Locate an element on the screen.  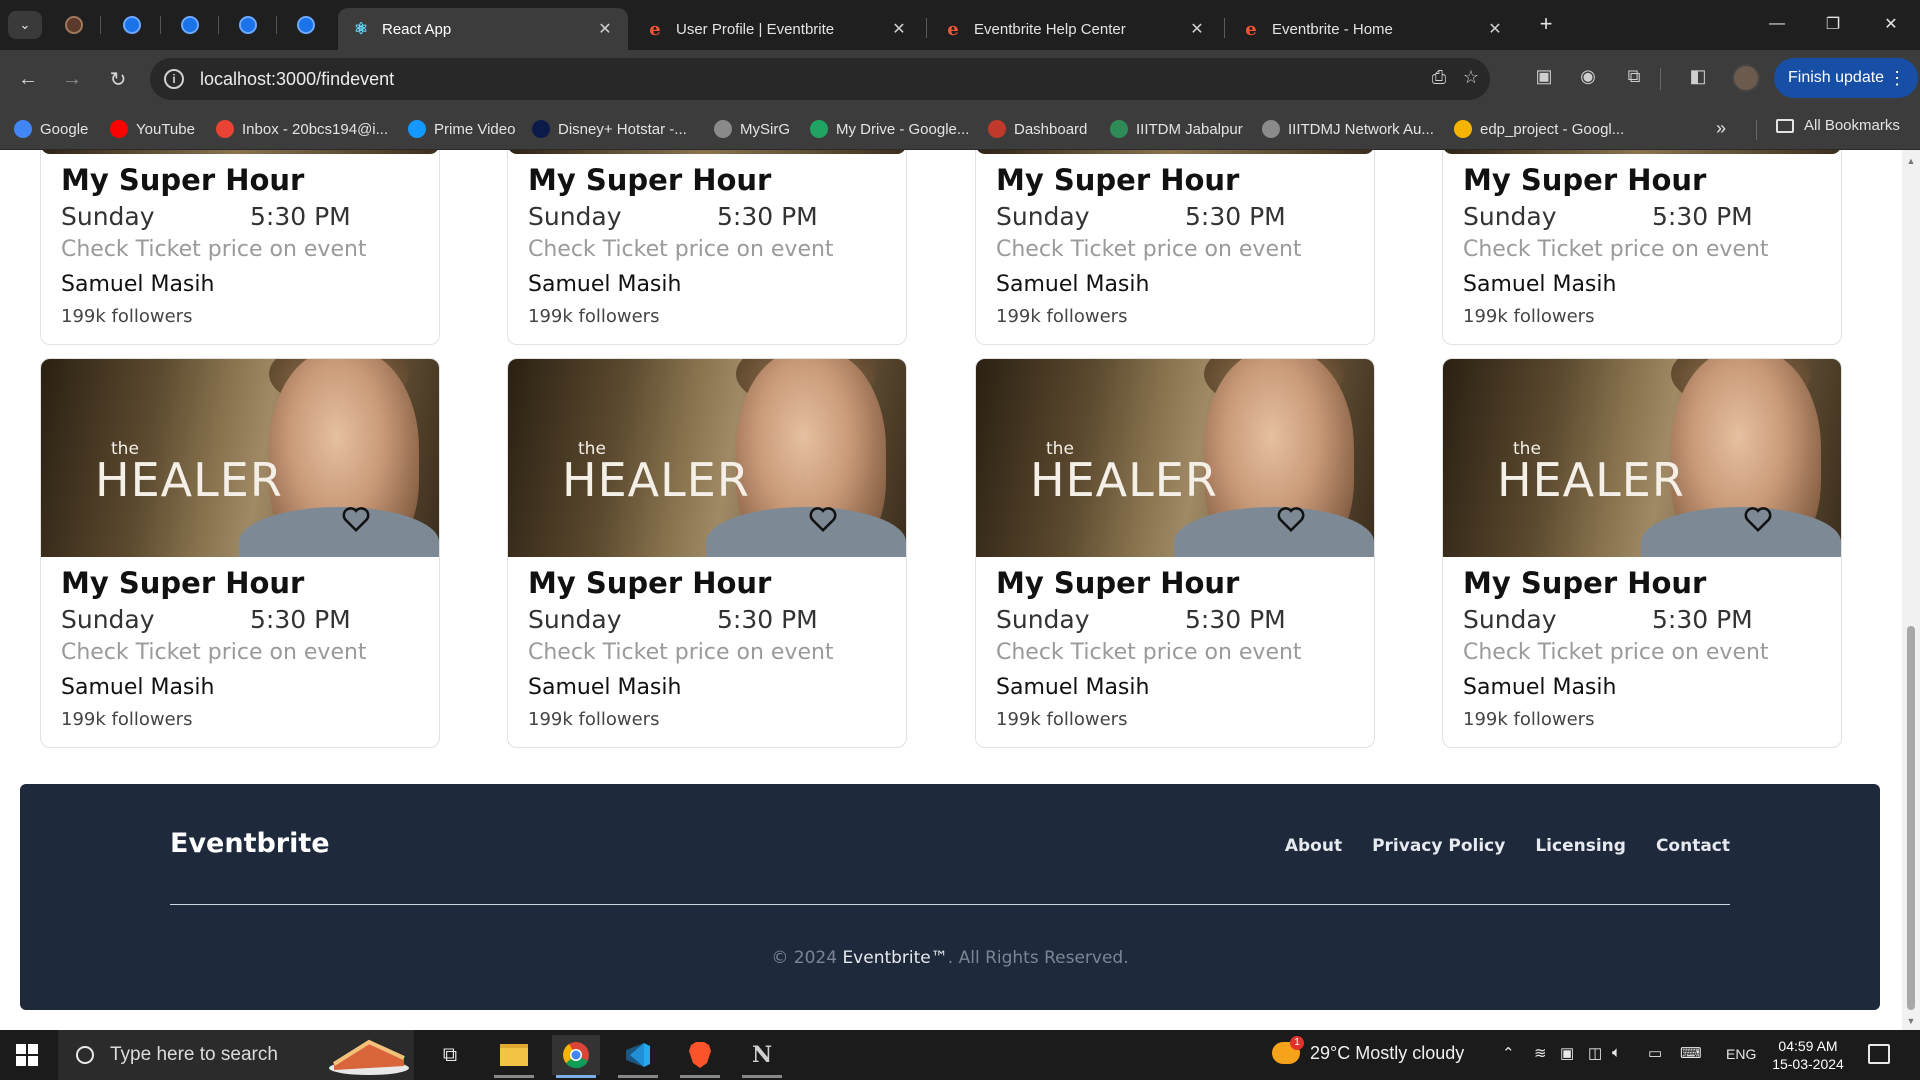
scroll-thumb is located at coordinates (1911, 818).